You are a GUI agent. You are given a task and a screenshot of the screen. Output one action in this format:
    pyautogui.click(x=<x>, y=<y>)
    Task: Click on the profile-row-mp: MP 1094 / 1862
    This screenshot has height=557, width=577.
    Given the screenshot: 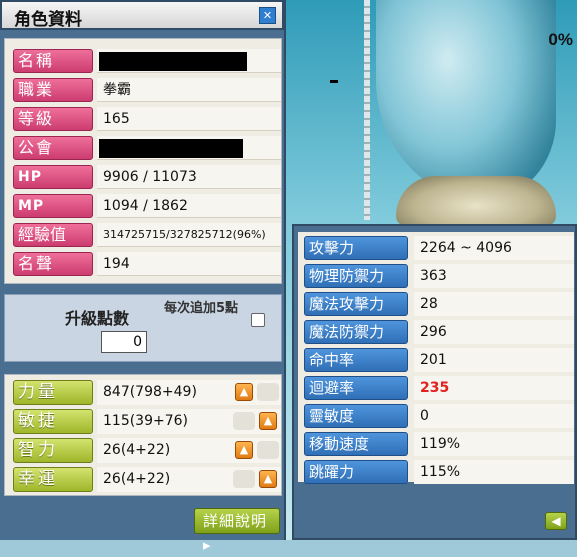 What is the action you would take?
    pyautogui.click(x=146, y=206)
    